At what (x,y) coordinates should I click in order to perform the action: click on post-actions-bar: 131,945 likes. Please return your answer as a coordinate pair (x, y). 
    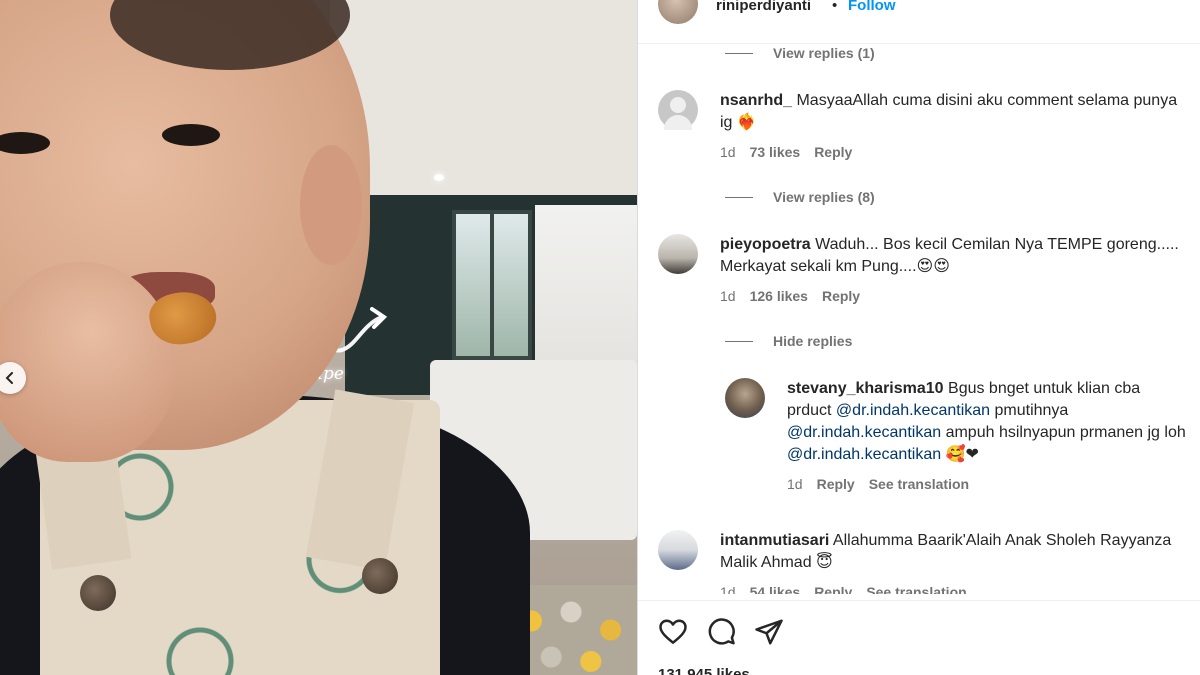
    Looking at the image, I should click on (919, 637).